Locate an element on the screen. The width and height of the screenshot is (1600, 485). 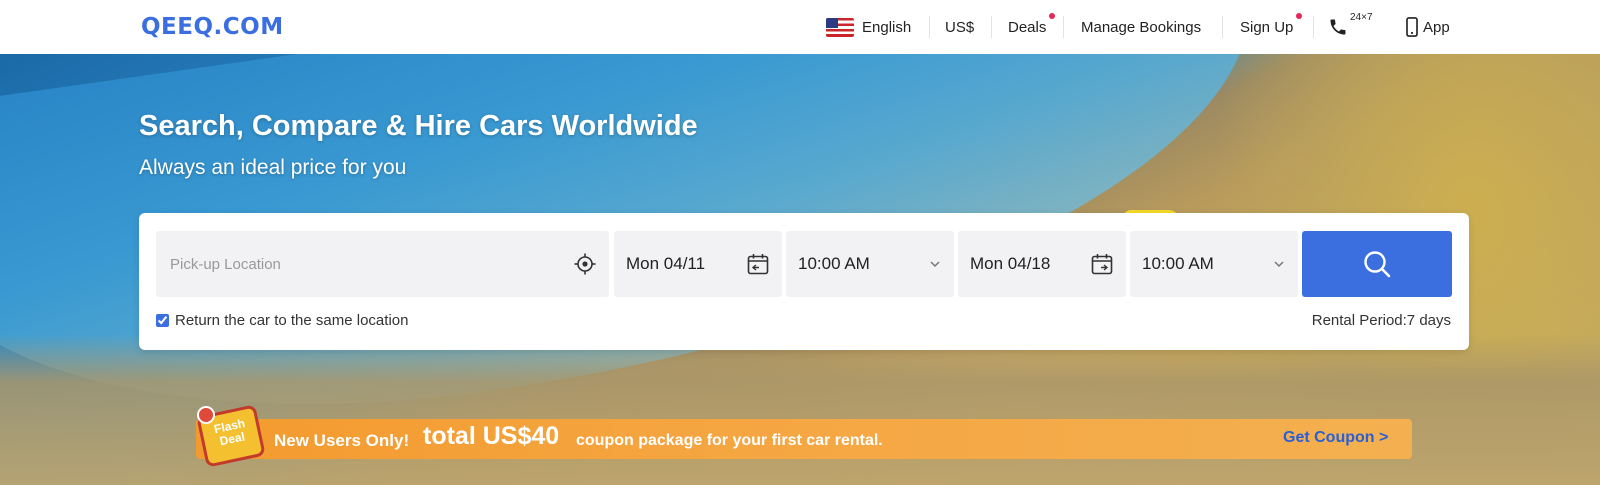
dropoff-date-value: Mon 04/18 is located at coordinates (1010, 263).